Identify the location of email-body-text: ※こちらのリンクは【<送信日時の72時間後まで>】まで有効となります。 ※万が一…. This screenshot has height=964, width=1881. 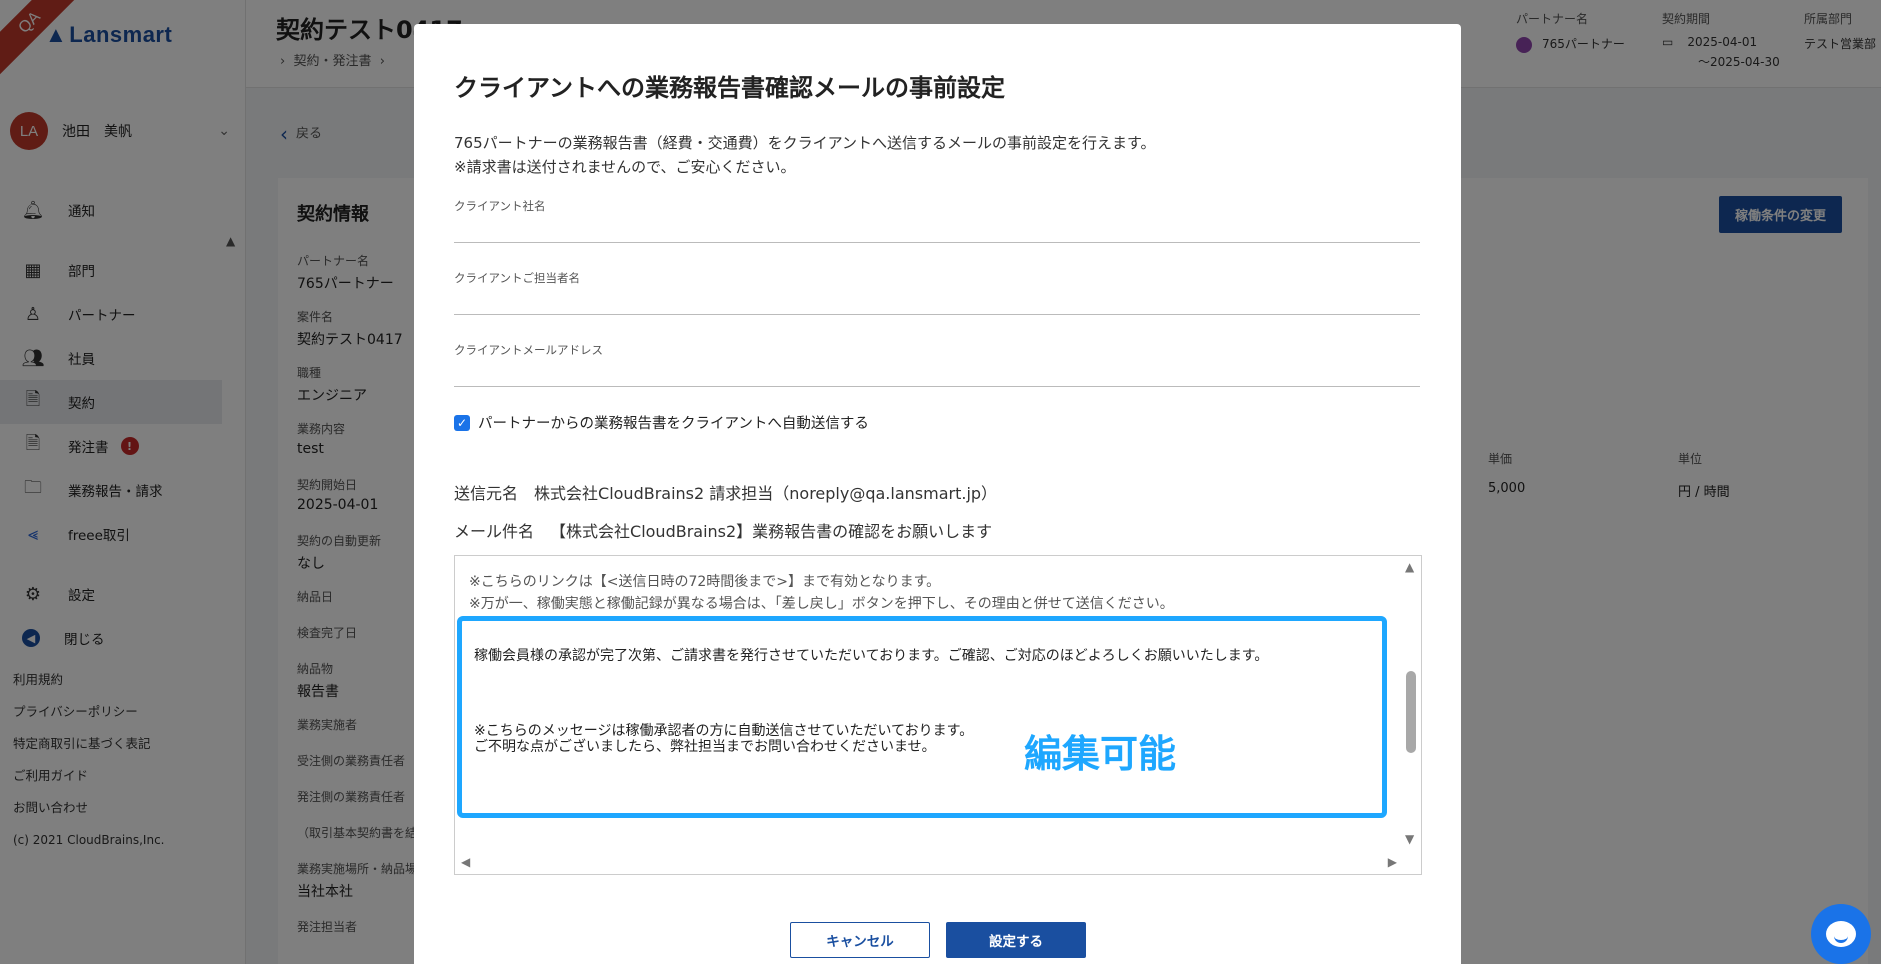
(821, 593).